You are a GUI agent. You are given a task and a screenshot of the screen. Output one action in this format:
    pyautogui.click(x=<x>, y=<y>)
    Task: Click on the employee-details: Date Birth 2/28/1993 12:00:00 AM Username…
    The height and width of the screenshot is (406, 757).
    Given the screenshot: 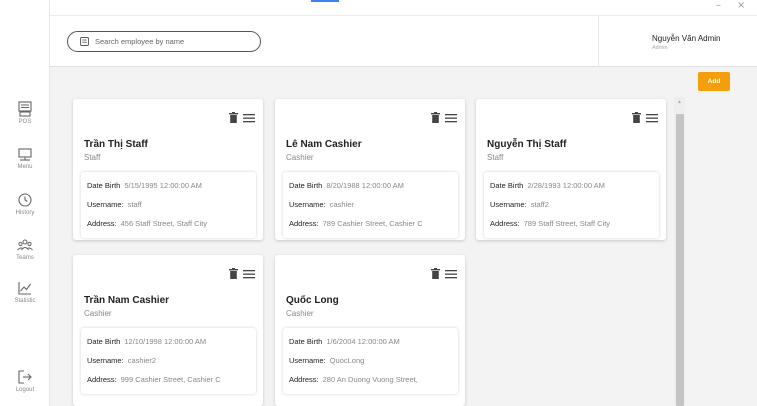 What is the action you would take?
    pyautogui.click(x=571, y=205)
    